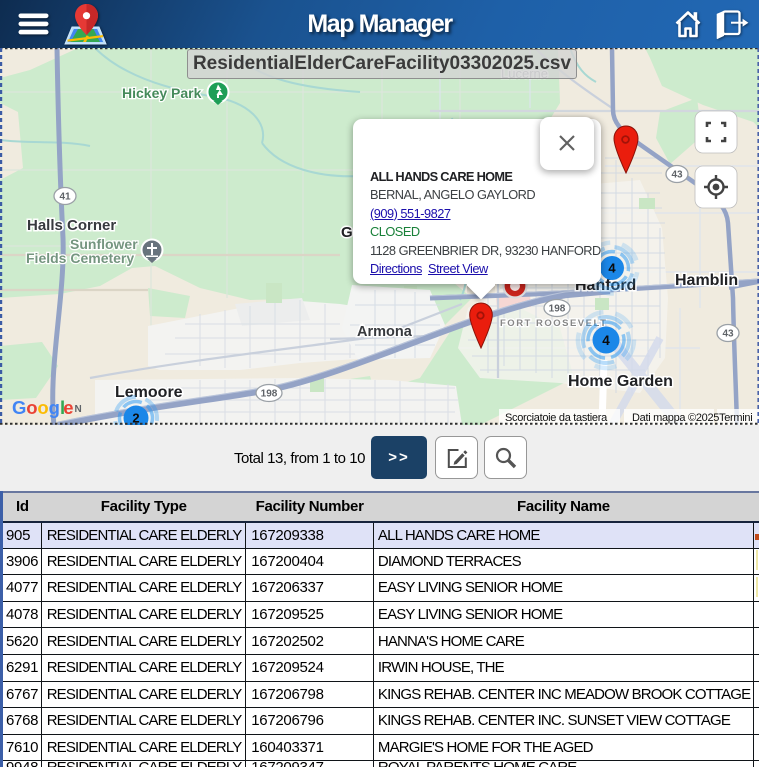 This screenshot has height=767, width=759. What do you see at coordinates (675, 418) in the screenshot?
I see `svg-text: Dati mappa ©2025` at bounding box center [675, 418].